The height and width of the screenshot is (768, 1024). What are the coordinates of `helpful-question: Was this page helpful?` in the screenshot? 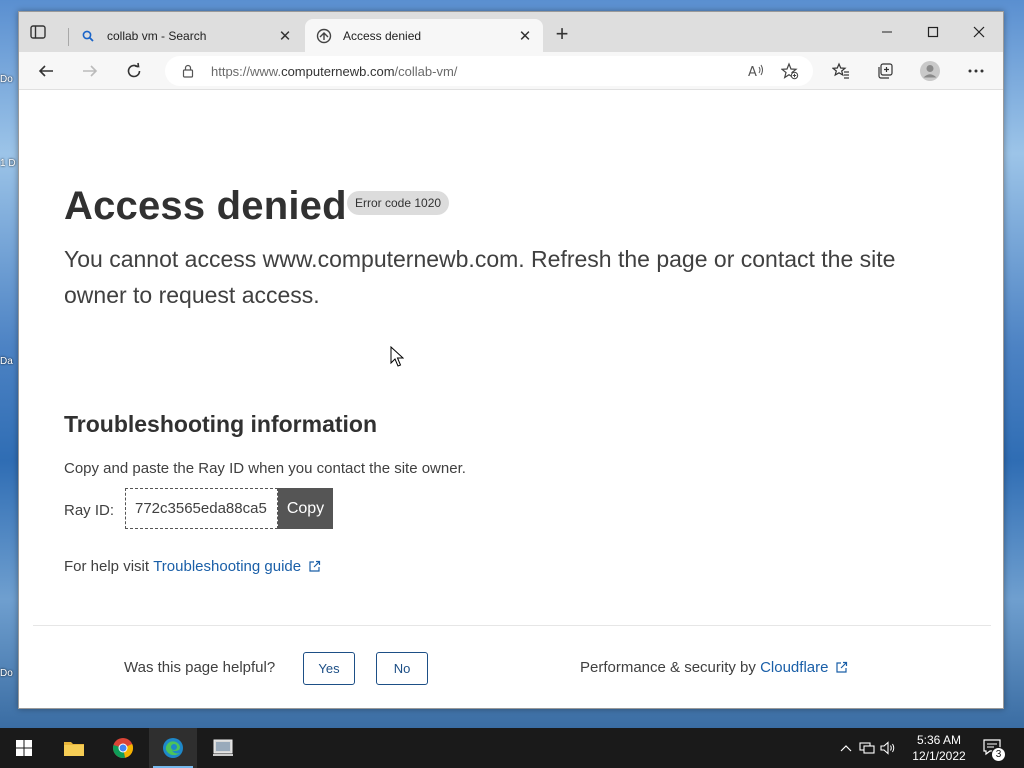 It's located at (200, 667).